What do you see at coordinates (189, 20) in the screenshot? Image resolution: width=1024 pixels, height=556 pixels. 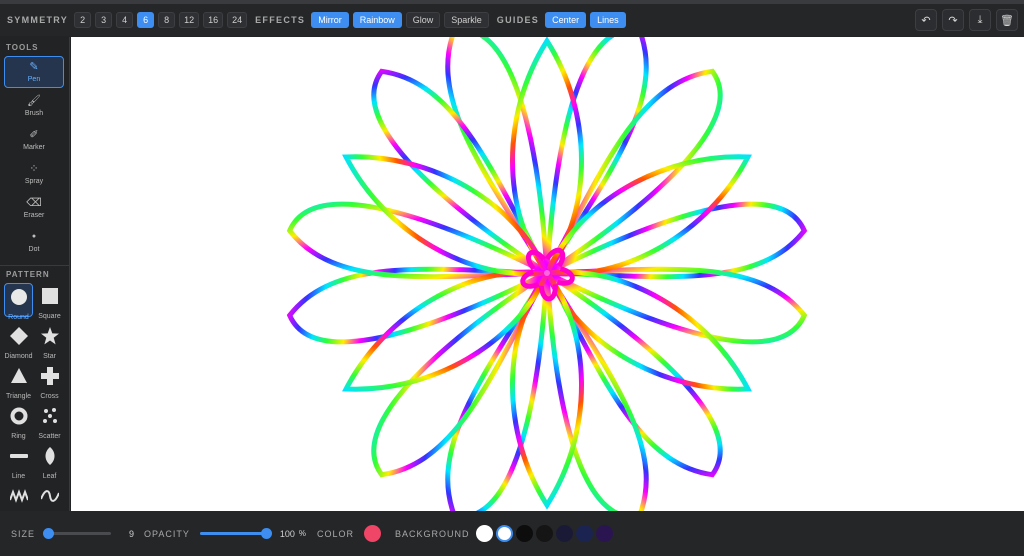 I see `symmetry-option-12: 12` at bounding box center [189, 20].